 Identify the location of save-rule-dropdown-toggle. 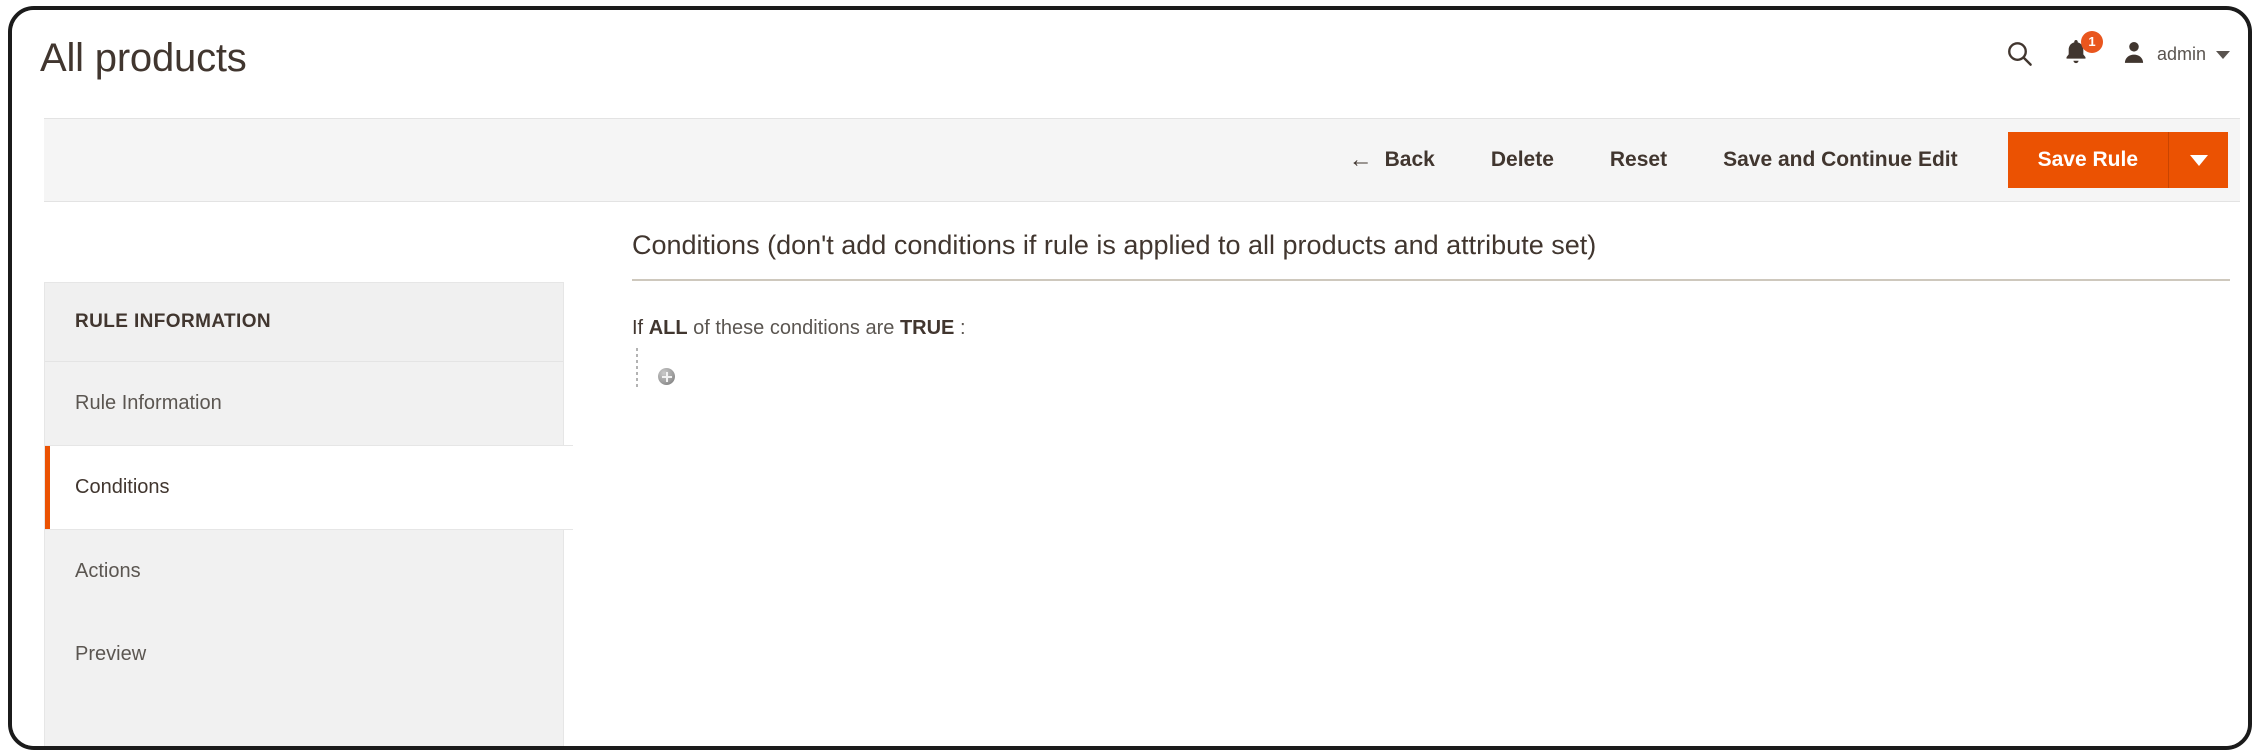
(2198, 160).